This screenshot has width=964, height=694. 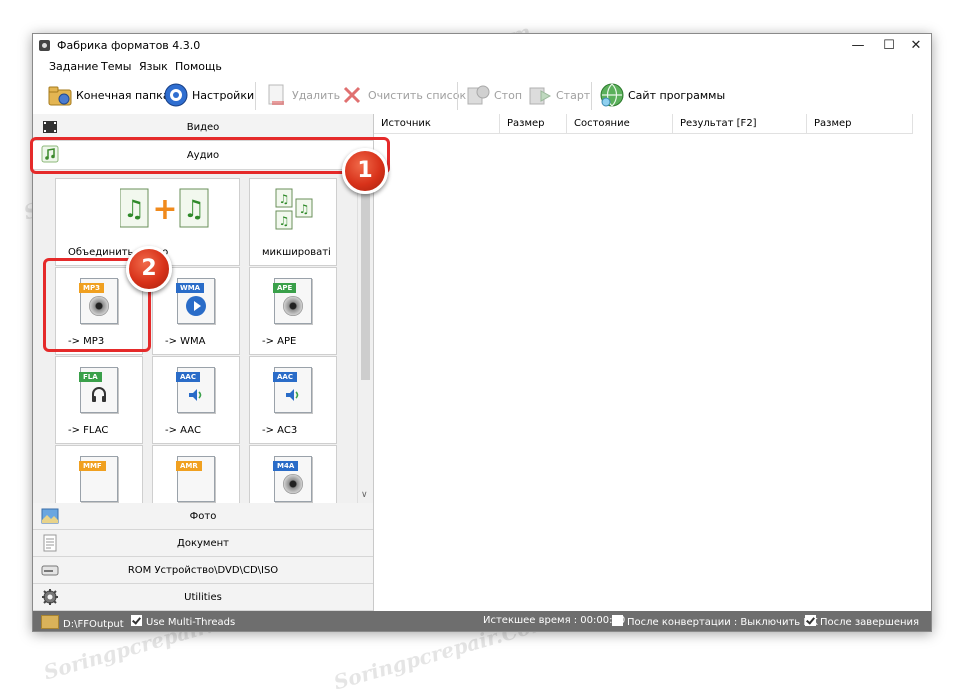 What do you see at coordinates (88, 430) in the screenshot?
I see `tile-label: -> FLAC` at bounding box center [88, 430].